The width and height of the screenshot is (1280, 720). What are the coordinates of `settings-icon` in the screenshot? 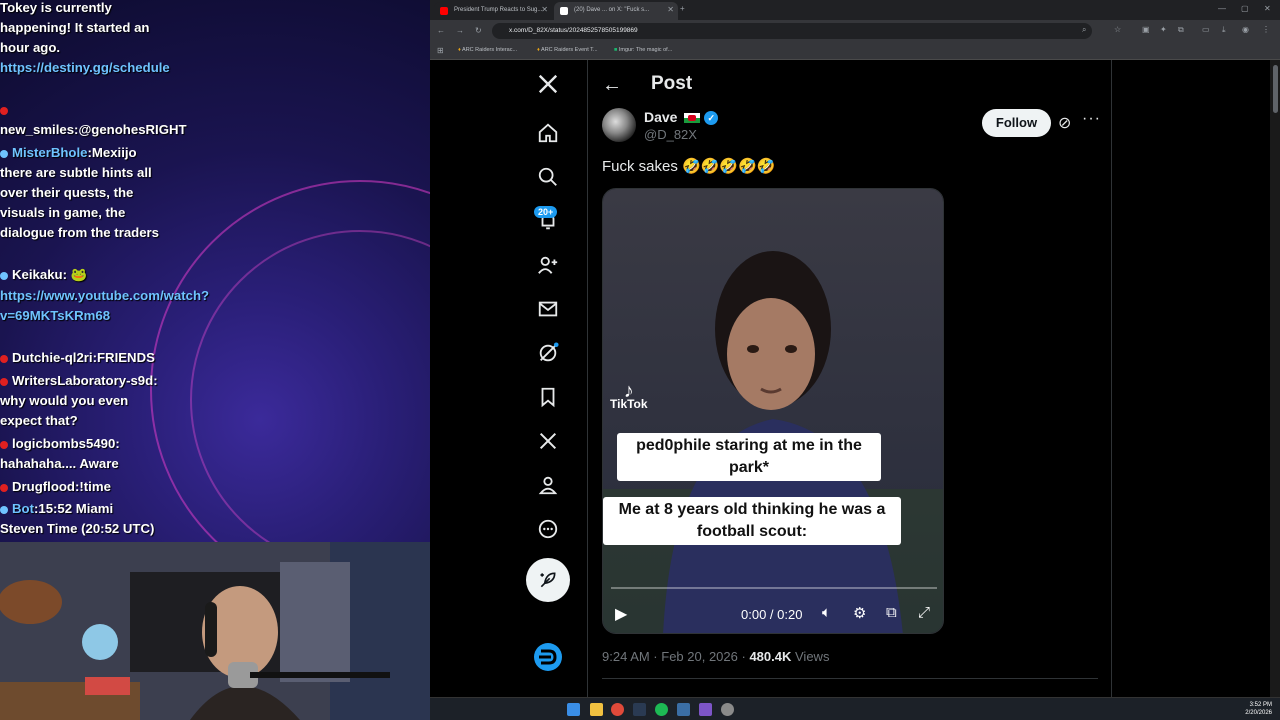 It's located at (727, 709).